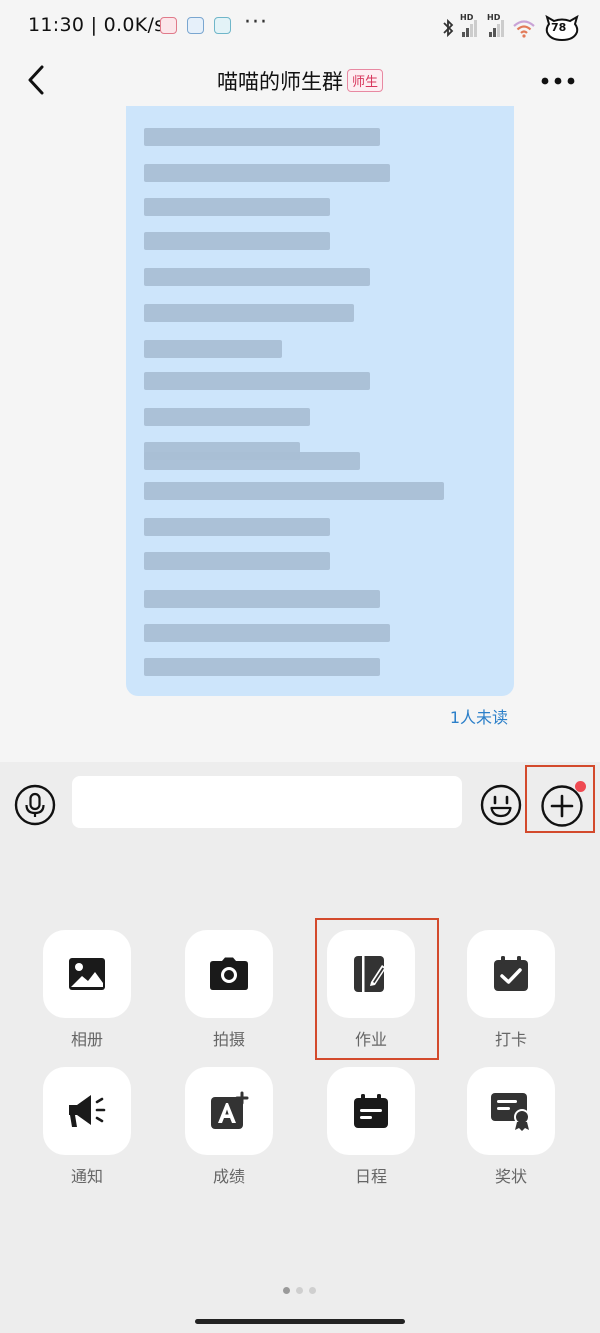 This screenshot has width=600, height=1333. I want to click on camera-icon, so click(229, 973).